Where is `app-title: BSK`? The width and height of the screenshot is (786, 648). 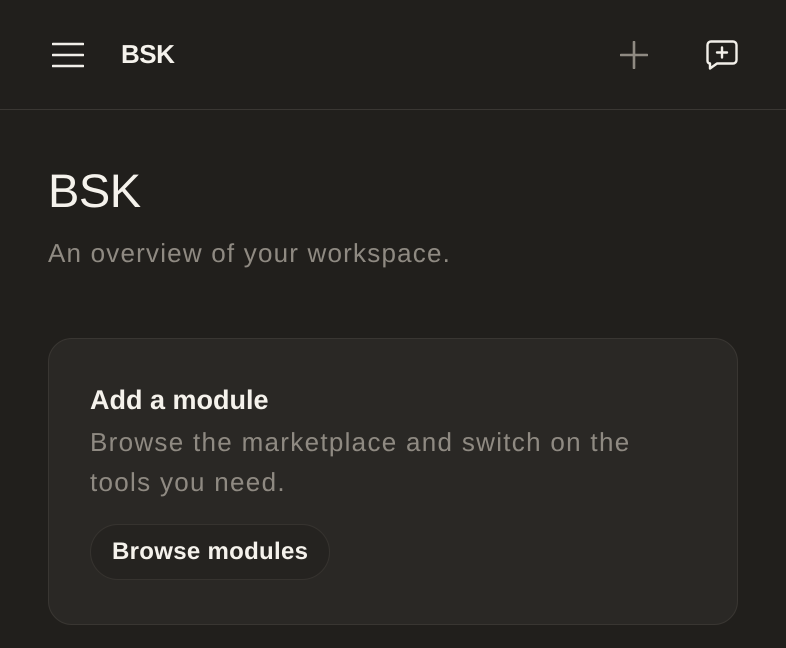
app-title: BSK is located at coordinates (147, 54).